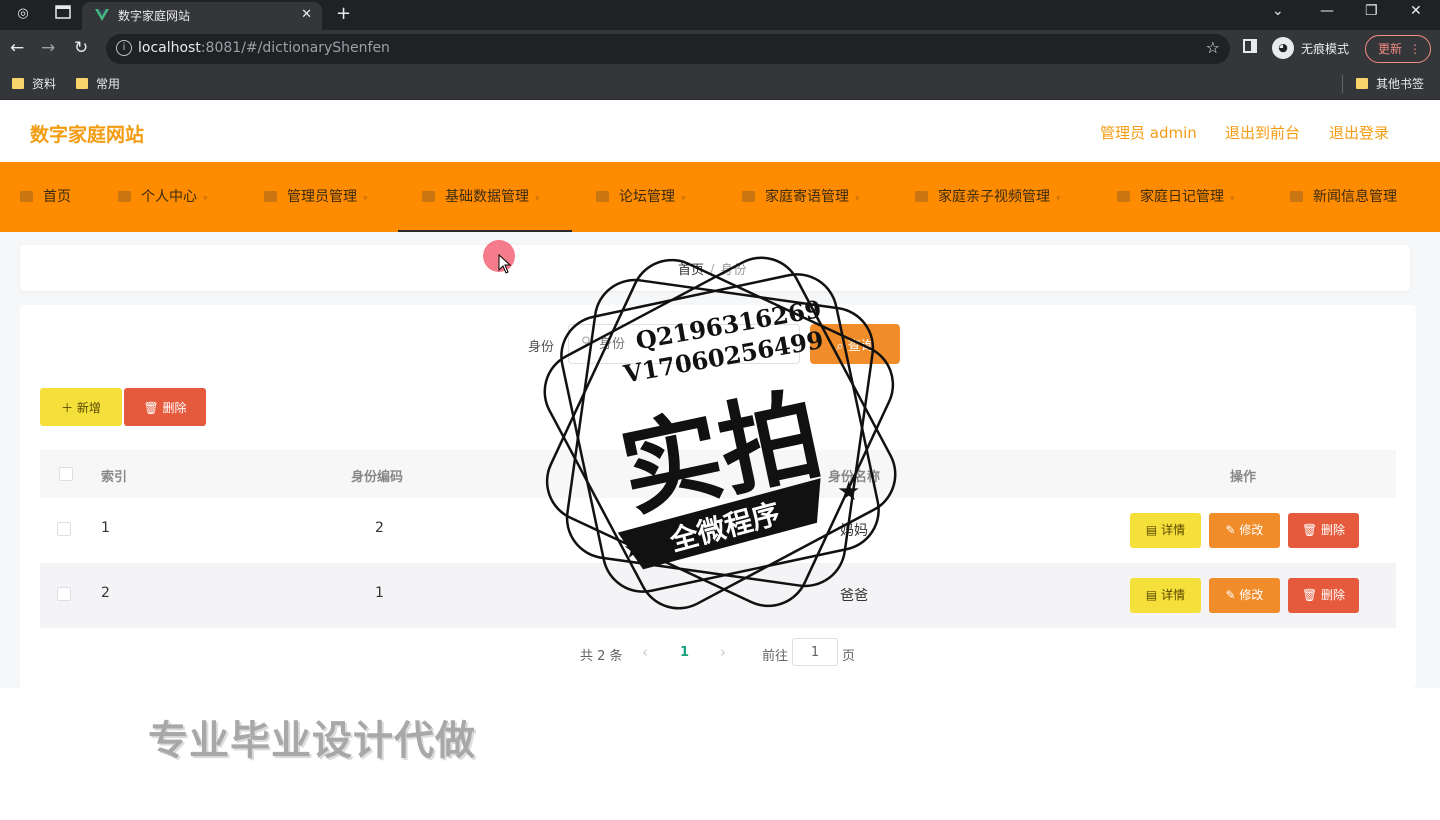 This screenshot has height=820, width=1440. I want to click on nav-item-forum: 论坛管理 ▾, so click(641, 197).